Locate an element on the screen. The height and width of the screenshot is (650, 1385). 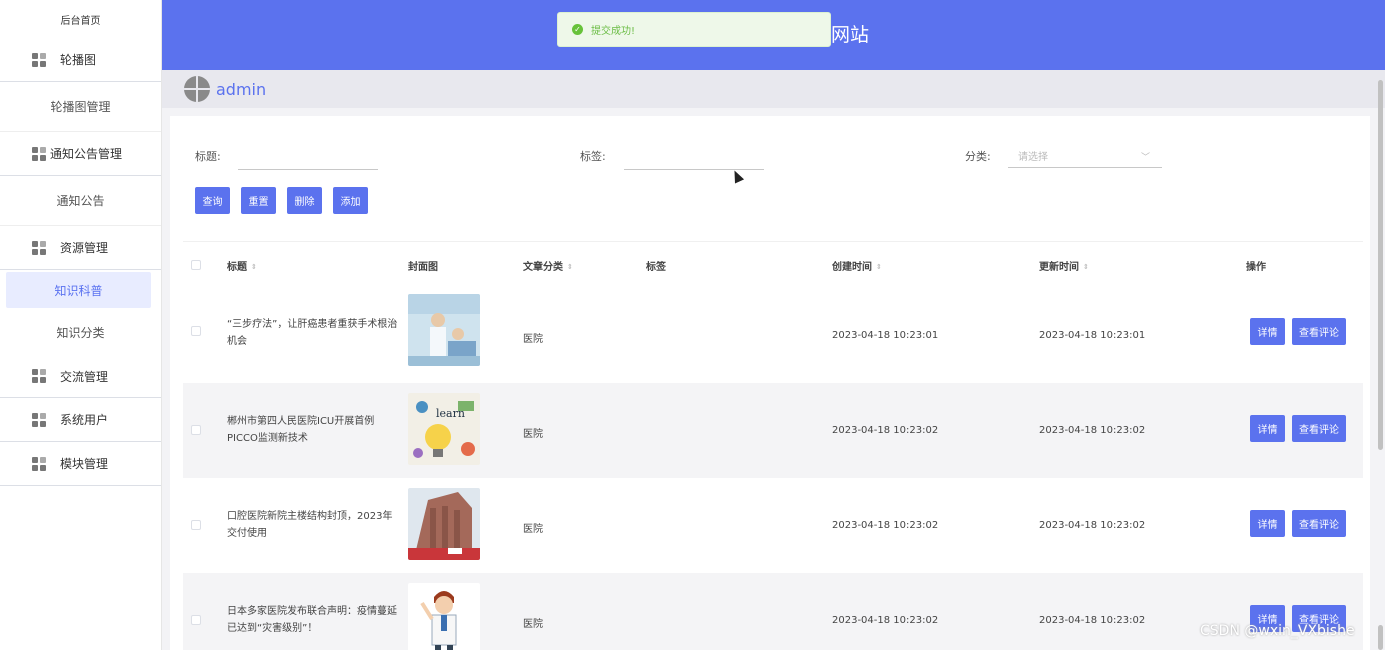
site-title: 网站 is located at coordinates (850, 35).